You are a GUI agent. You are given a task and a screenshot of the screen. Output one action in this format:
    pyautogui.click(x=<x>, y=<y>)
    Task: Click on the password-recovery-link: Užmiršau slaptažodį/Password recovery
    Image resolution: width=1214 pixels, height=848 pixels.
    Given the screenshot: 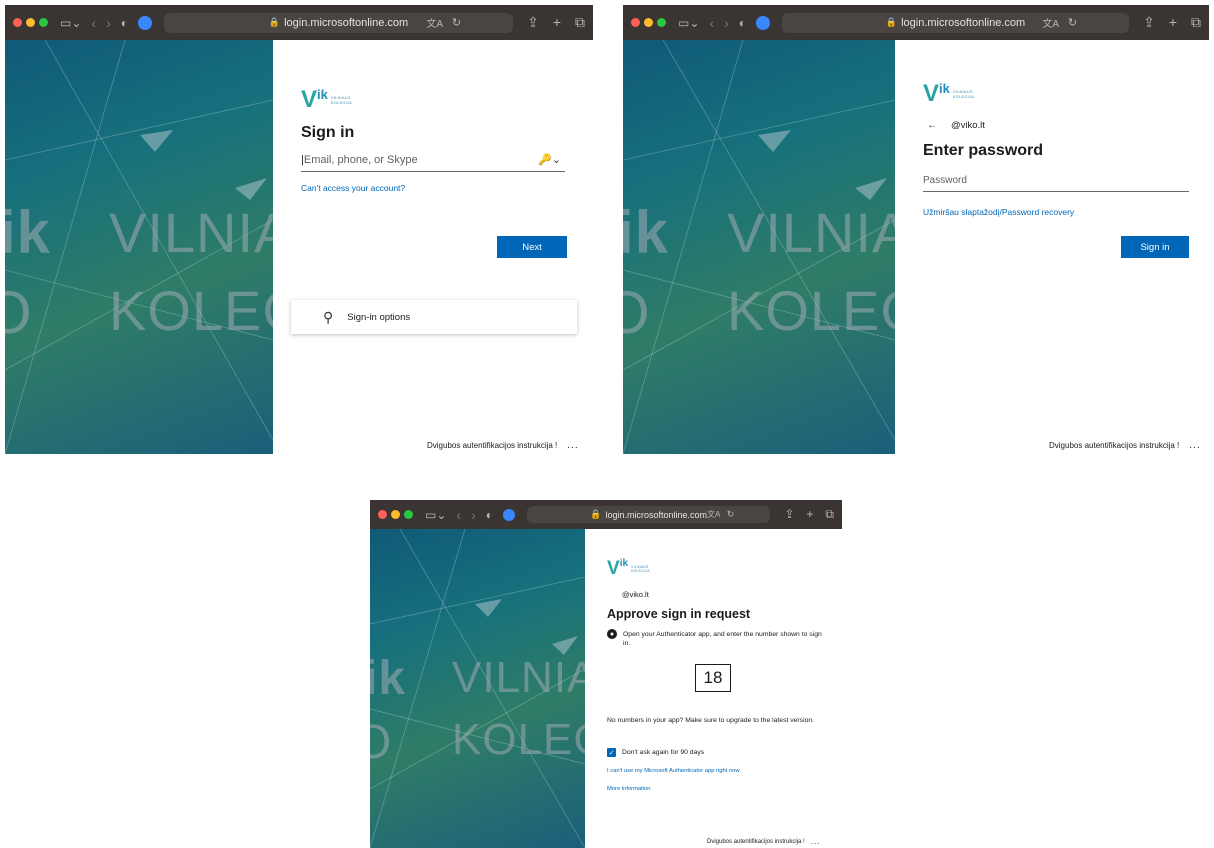 What is the action you would take?
    pyautogui.click(x=998, y=212)
    